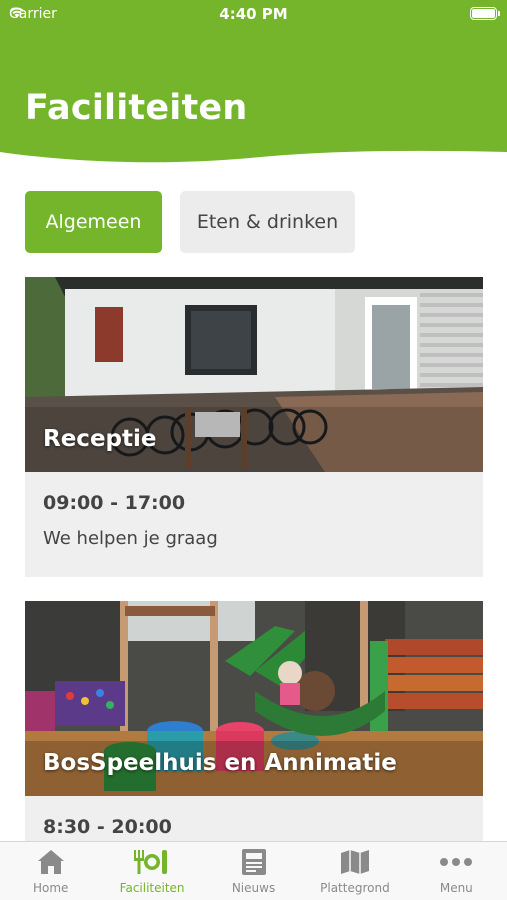 The width and height of the screenshot is (507, 900). Describe the element at coordinates (355, 888) in the screenshot. I see `tab-label: Plattegrond` at that location.